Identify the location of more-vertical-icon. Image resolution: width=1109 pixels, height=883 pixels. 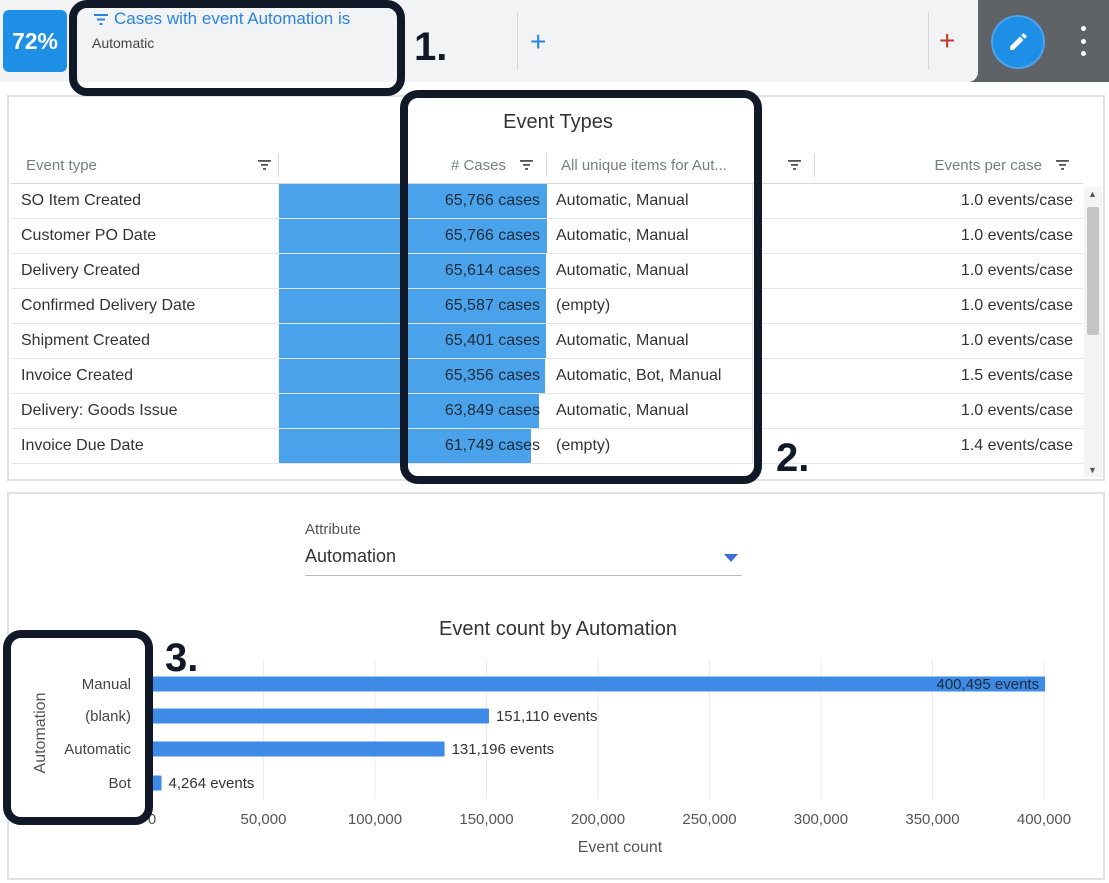
(1083, 28).